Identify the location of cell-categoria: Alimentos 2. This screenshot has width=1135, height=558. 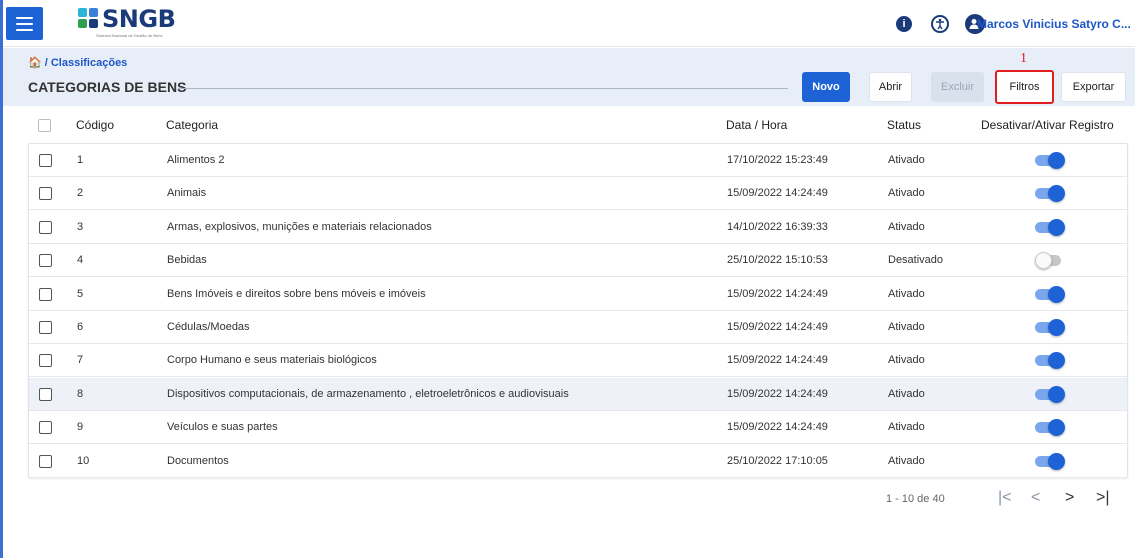
(196, 160).